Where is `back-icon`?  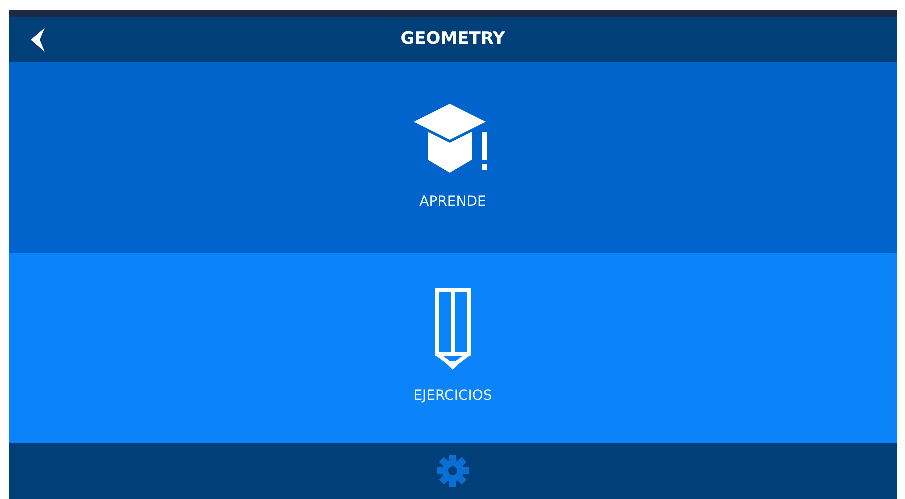 back-icon is located at coordinates (38, 39).